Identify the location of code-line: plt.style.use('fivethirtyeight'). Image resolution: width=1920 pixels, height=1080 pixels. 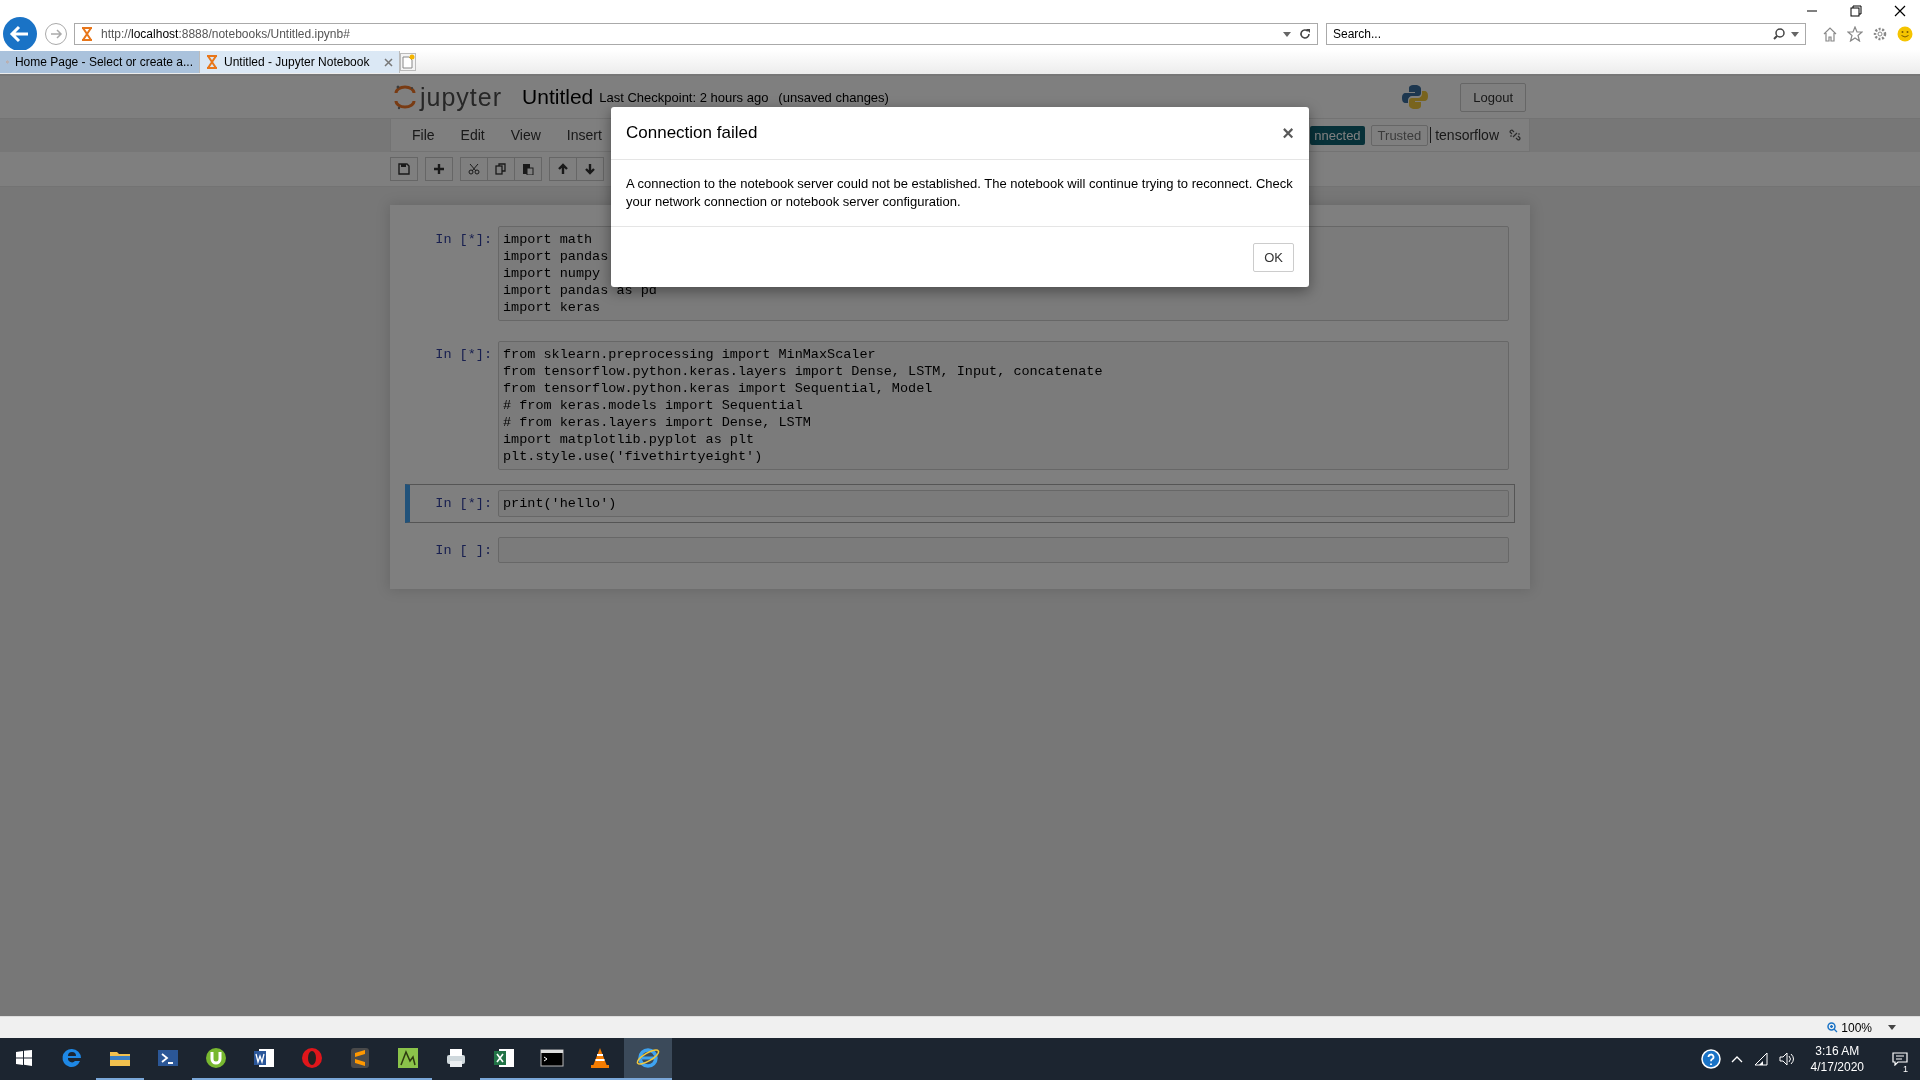
(633, 456).